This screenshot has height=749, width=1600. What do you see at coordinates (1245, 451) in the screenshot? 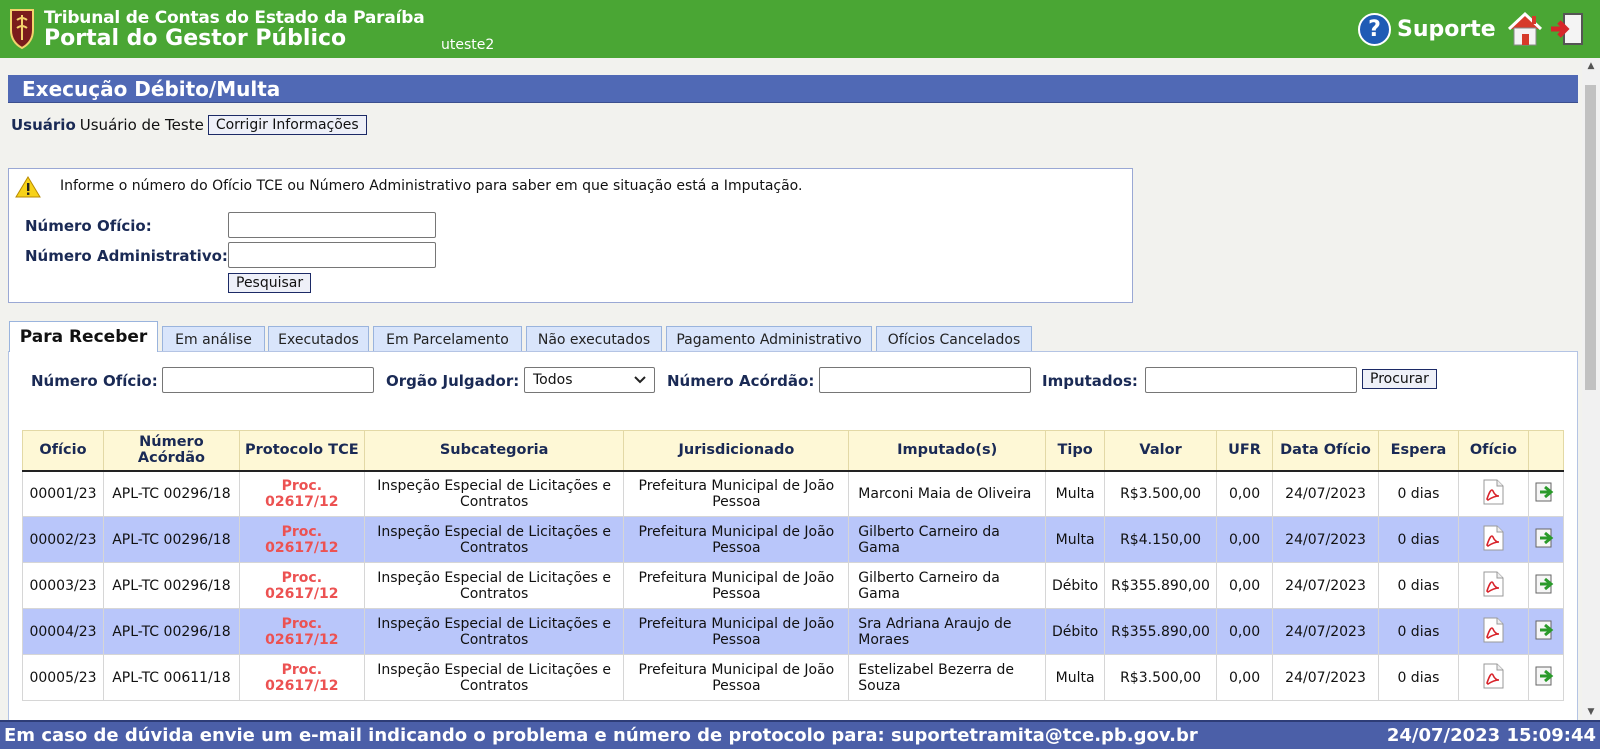
I see `column-header: UFR` at bounding box center [1245, 451].